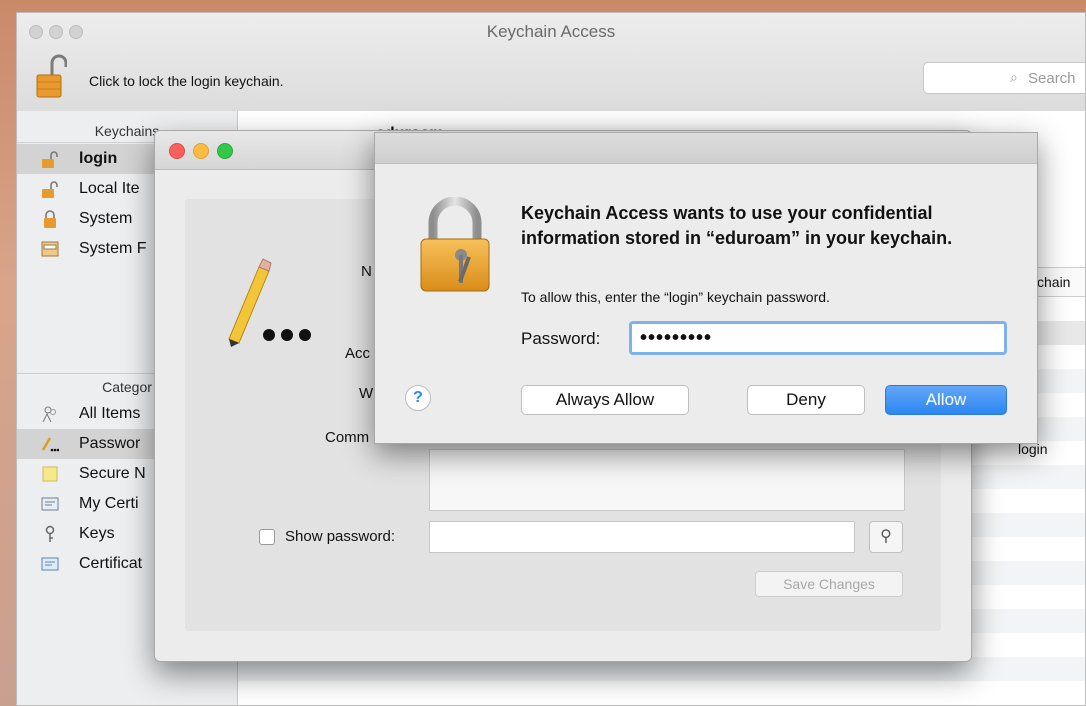  What do you see at coordinates (946, 400) in the screenshot?
I see `allow-button: Allow` at bounding box center [946, 400].